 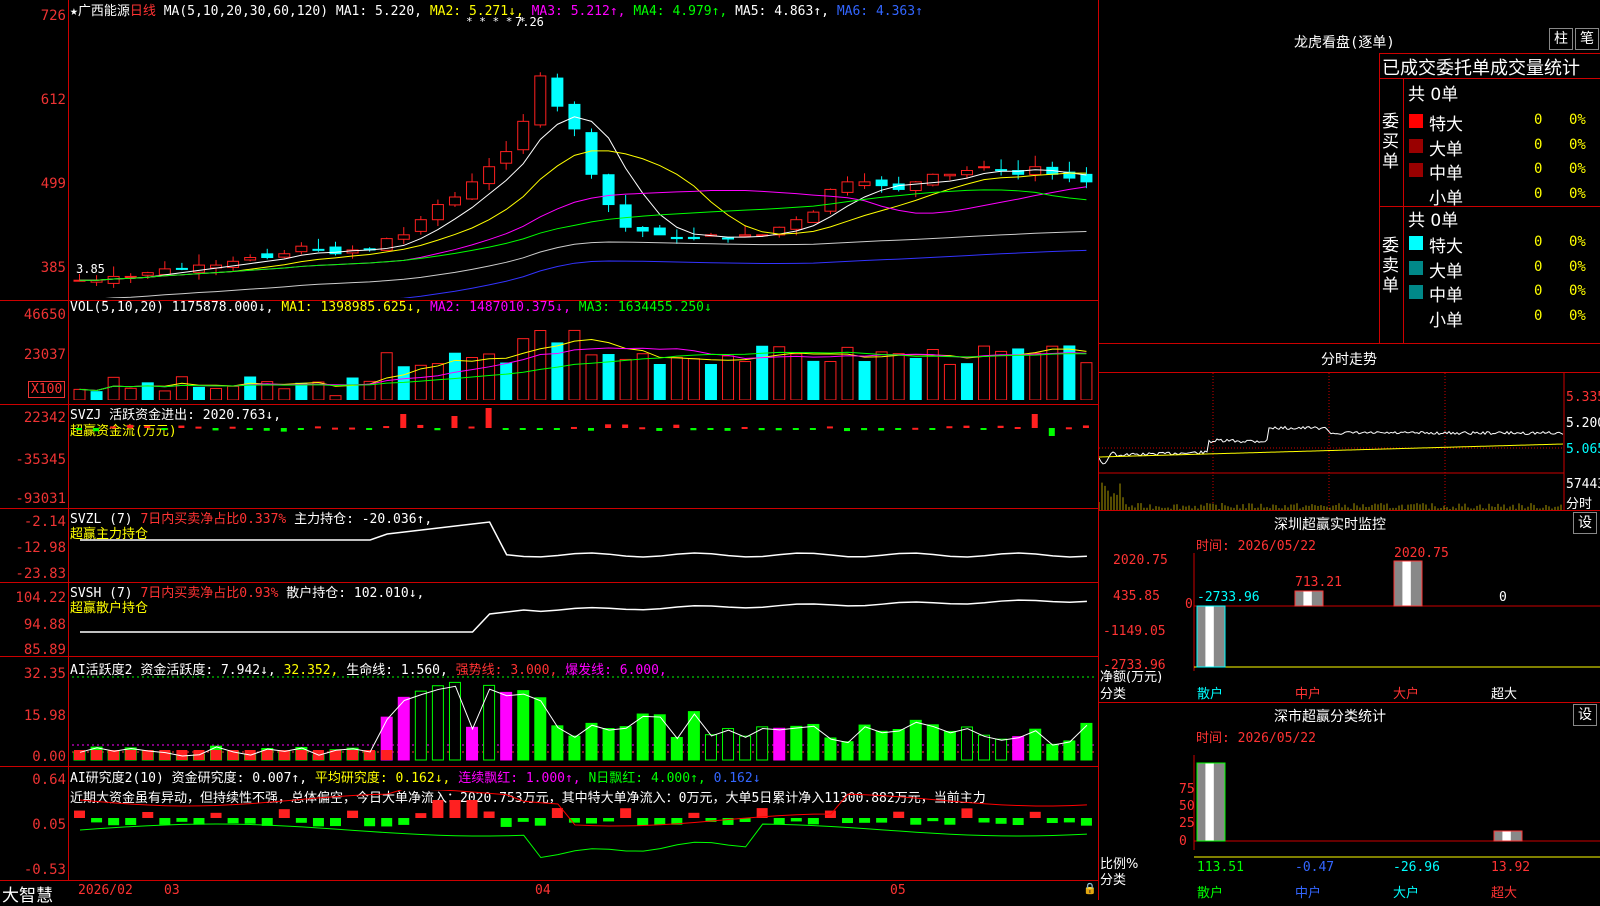 What do you see at coordinates (40, 460) in the screenshot?
I see `y-tick: -35345` at bounding box center [40, 460].